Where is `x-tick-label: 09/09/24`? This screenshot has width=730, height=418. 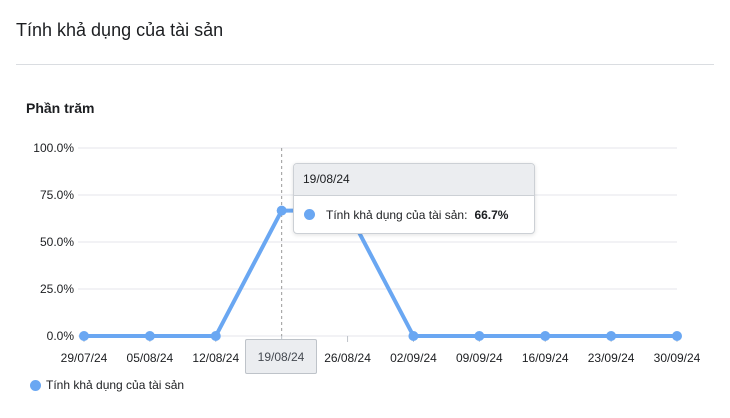
x-tick-label: 09/09/24 is located at coordinates (479, 358).